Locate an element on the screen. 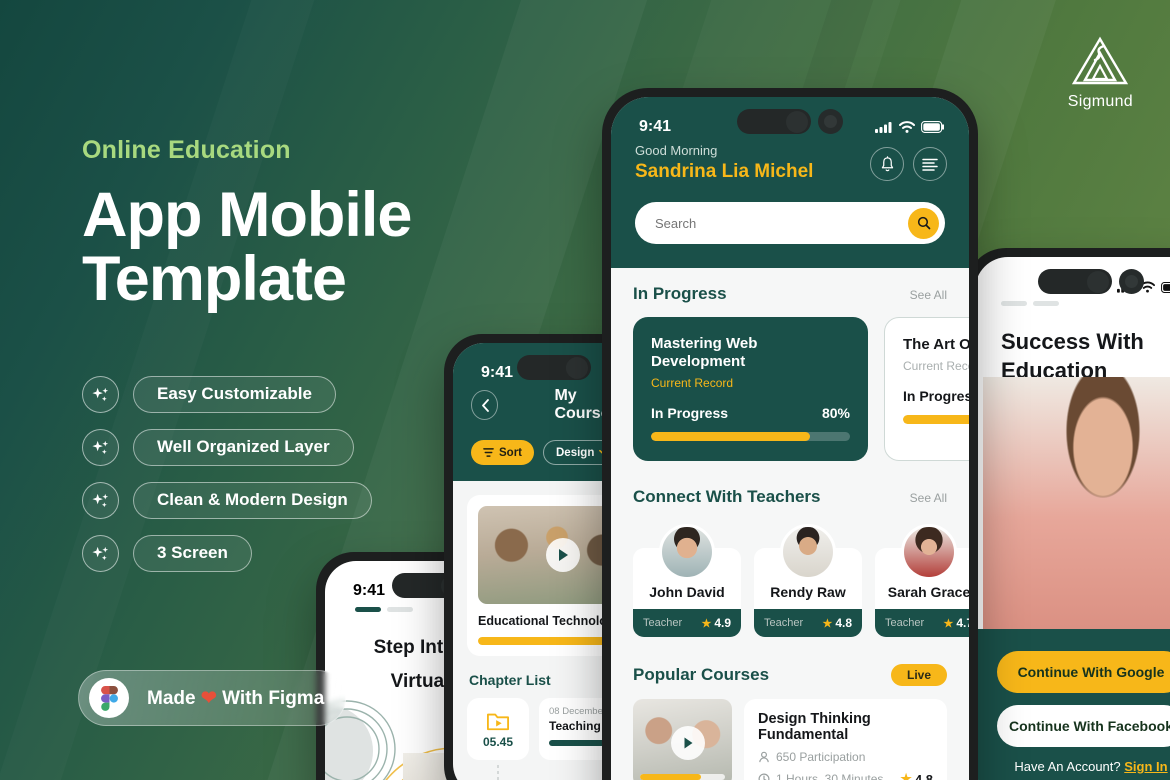 Image resolution: width=1170 pixels, height=780 pixels. feature-pill-3-screen: 3 Screen is located at coordinates (192, 553).